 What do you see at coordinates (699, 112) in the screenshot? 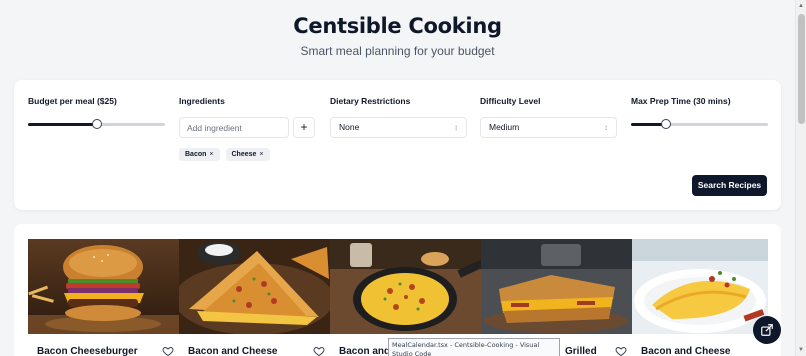
I see `prep-time-filter: Max Prep Time (30 mins)` at bounding box center [699, 112].